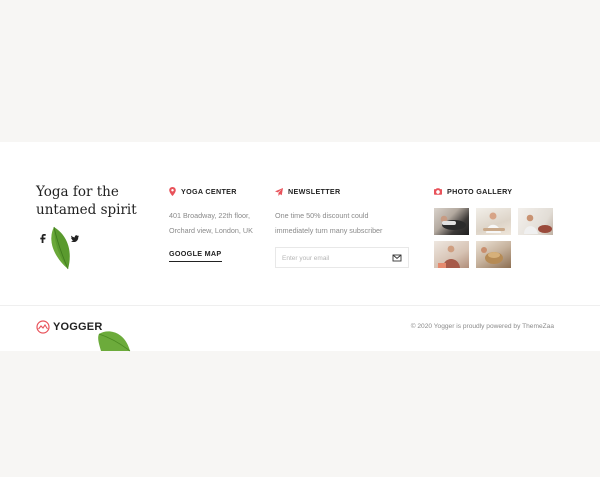 Image resolution: width=600 pixels, height=477 pixels. I want to click on yoga-center-title: YOGA CENTER, so click(209, 191).